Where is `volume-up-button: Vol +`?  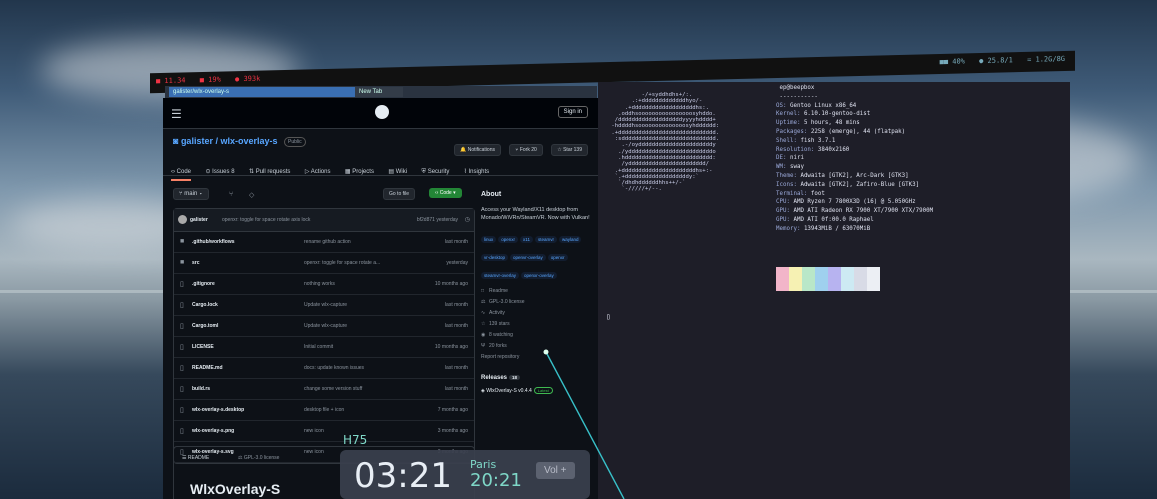 volume-up-button: Vol + is located at coordinates (555, 470).